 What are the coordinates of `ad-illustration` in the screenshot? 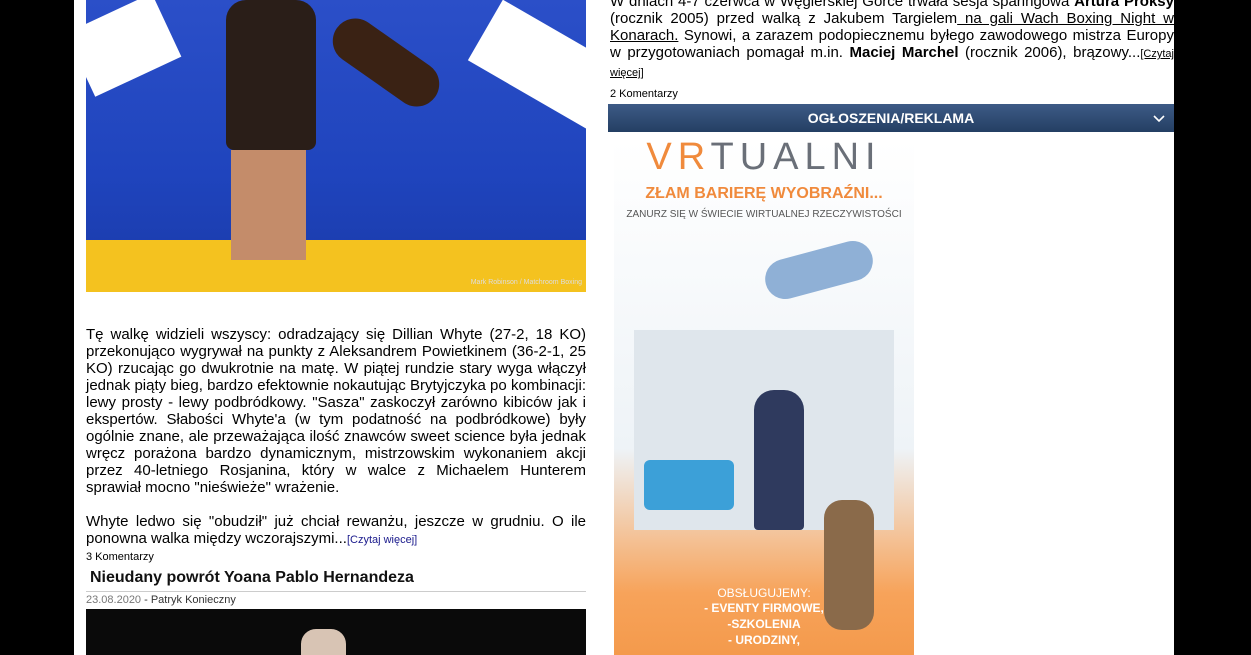 It's located at (764, 430).